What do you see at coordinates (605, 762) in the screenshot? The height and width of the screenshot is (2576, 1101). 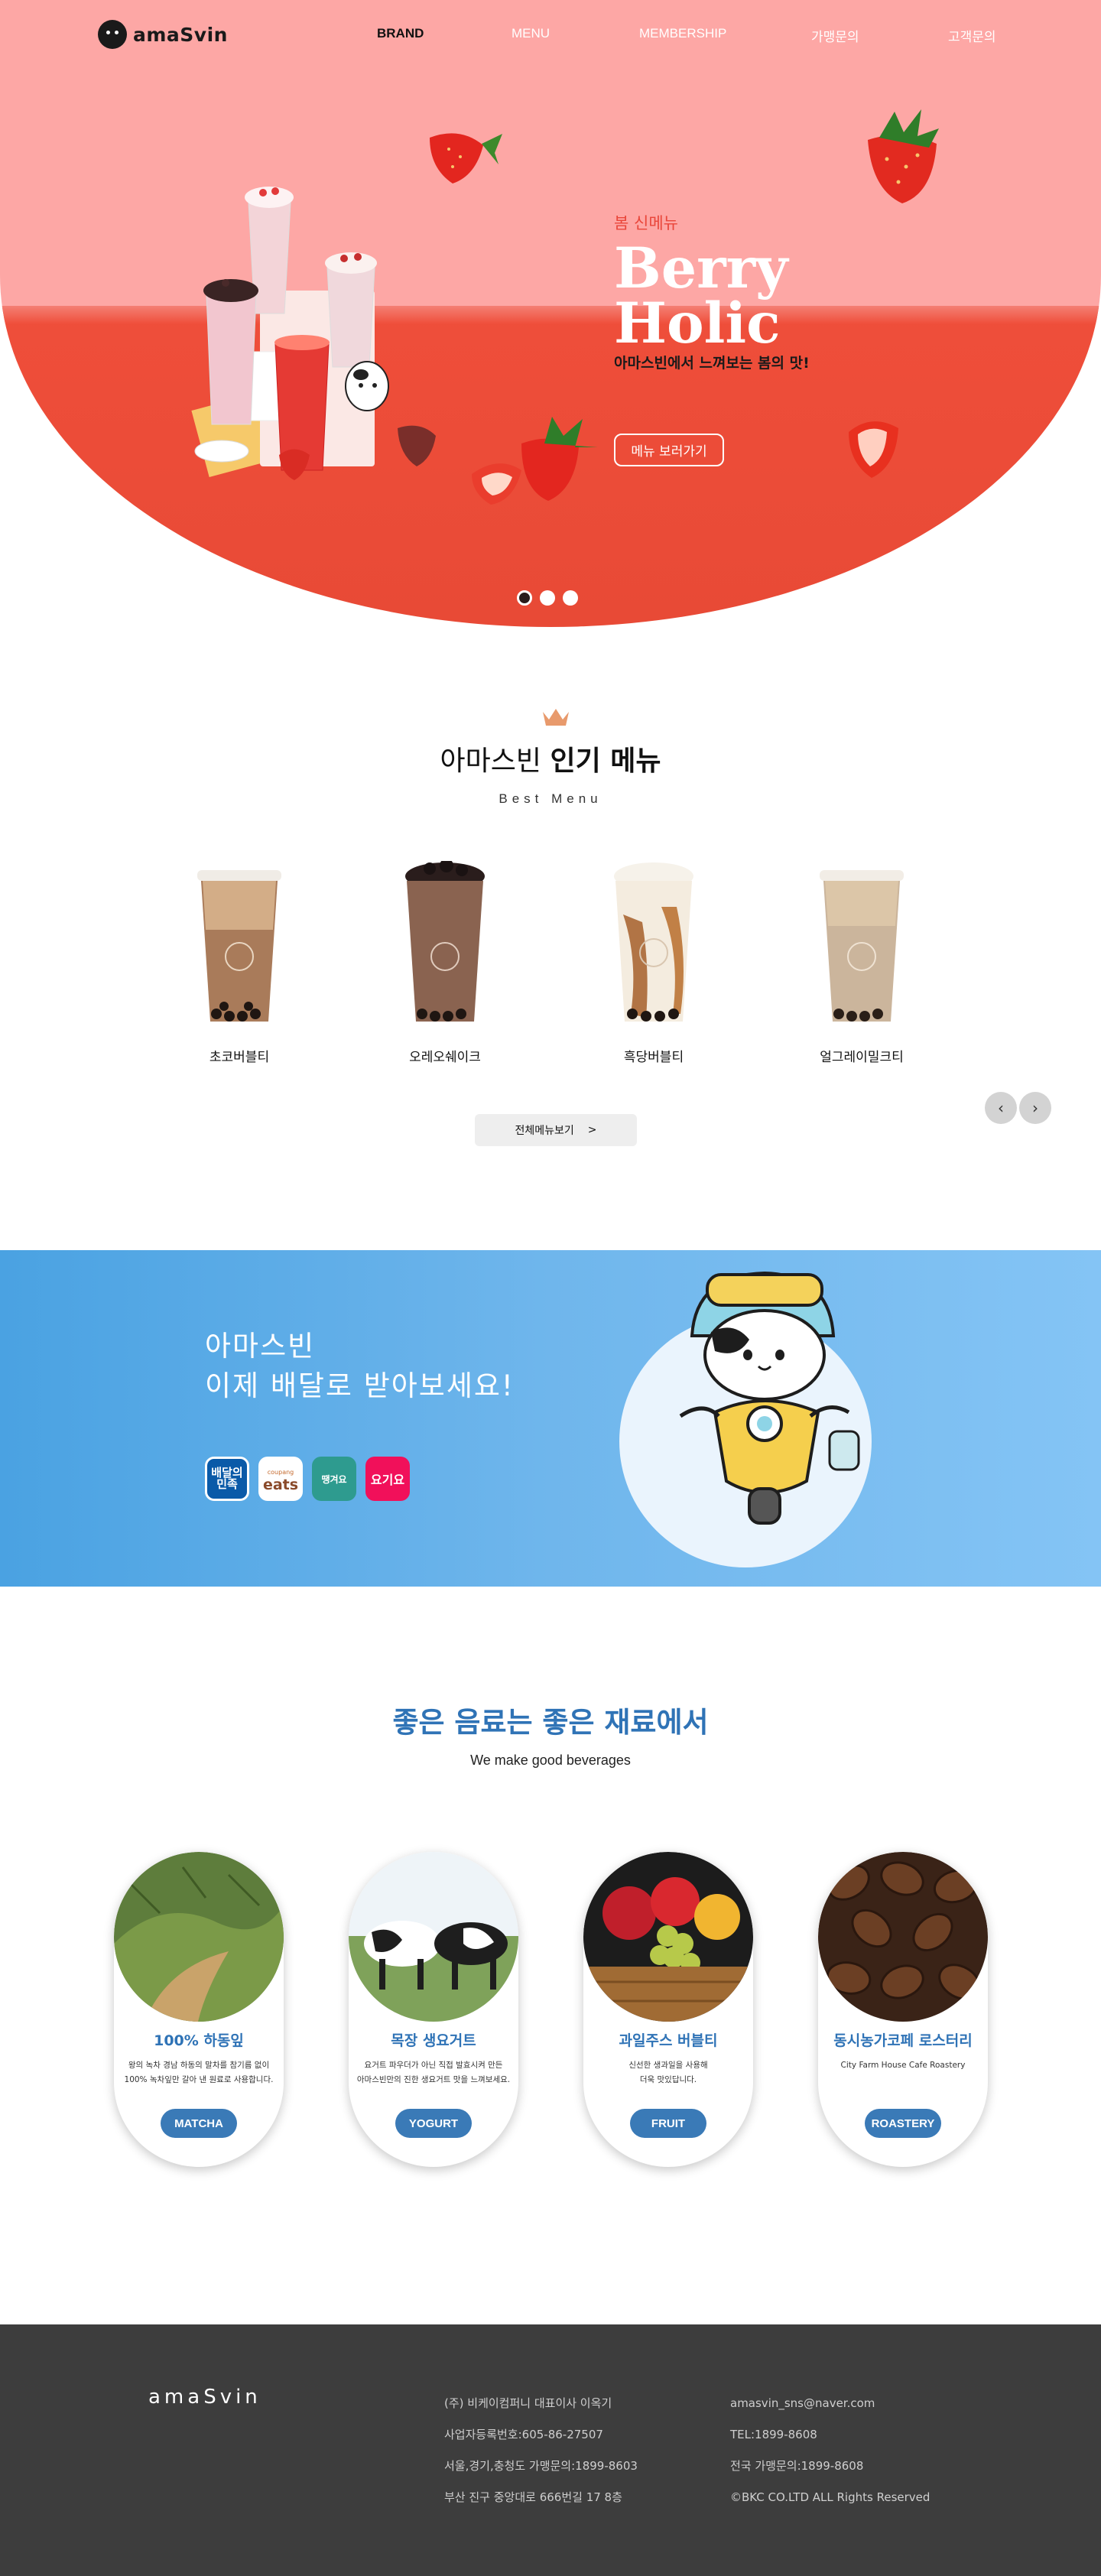 I see `best-title-bold: 인기 메뉴` at bounding box center [605, 762].